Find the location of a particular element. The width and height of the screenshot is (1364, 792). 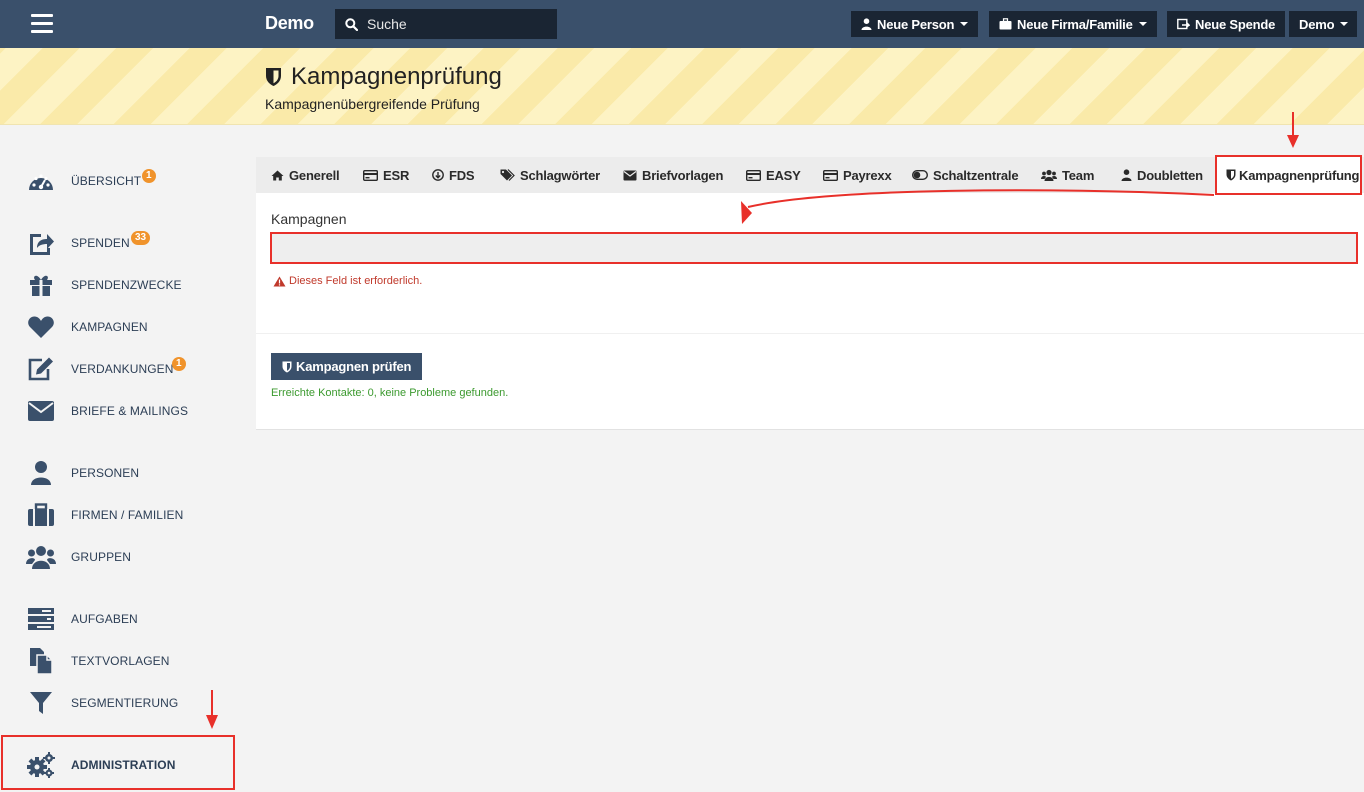

tab-easy: EASY is located at coordinates (773, 175).